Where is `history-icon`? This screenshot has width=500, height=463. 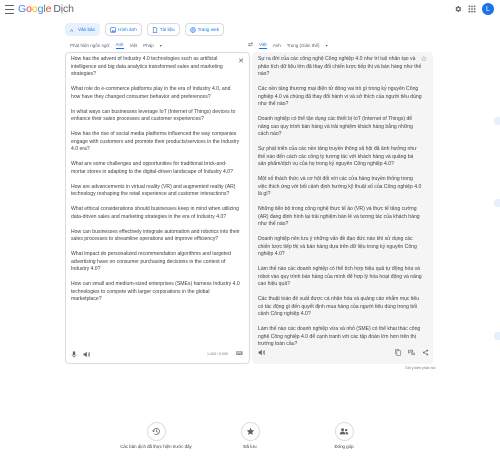 history-icon is located at coordinates (155, 431).